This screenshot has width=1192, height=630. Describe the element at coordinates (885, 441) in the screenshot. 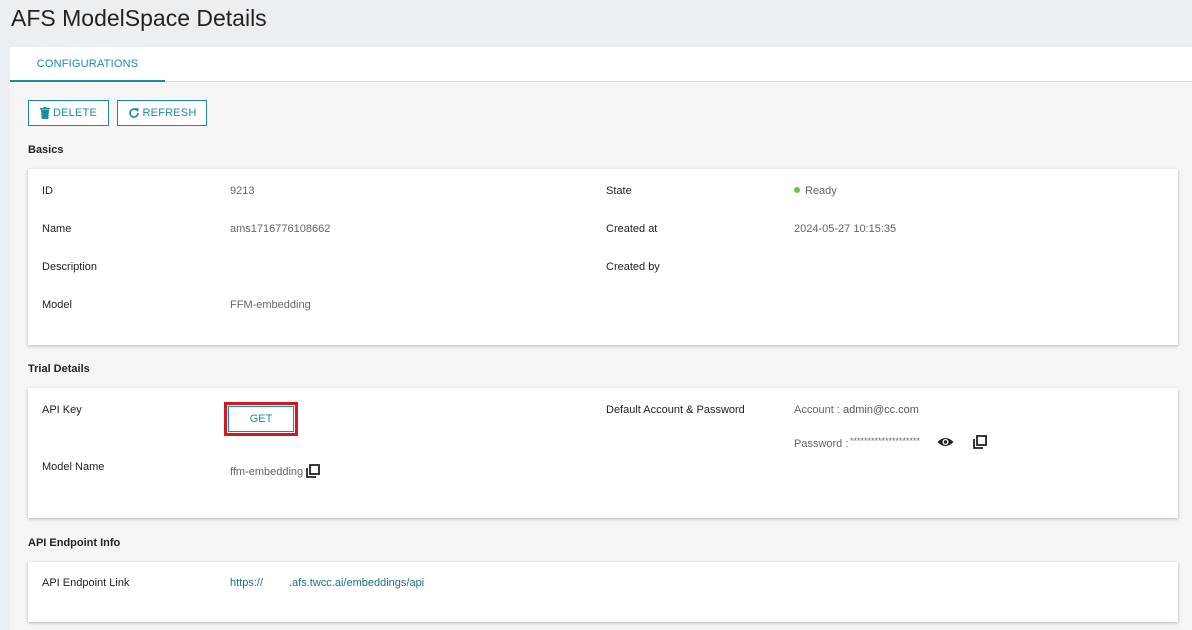

I see `password-value: ********************` at that location.